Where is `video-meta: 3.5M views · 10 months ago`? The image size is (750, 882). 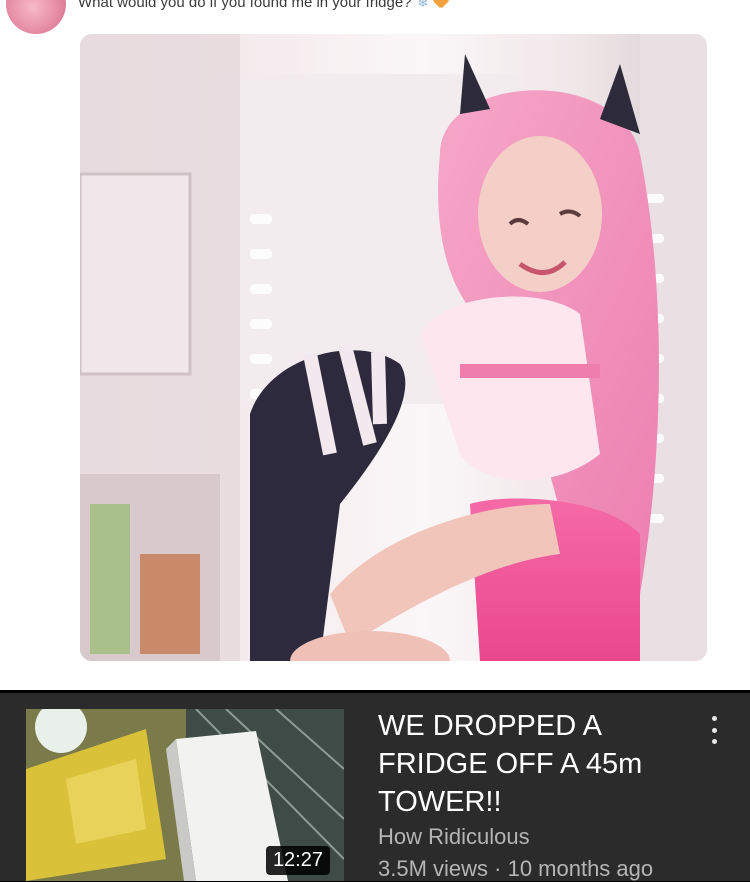 video-meta: 3.5M views · 10 months ago is located at coordinates (516, 868).